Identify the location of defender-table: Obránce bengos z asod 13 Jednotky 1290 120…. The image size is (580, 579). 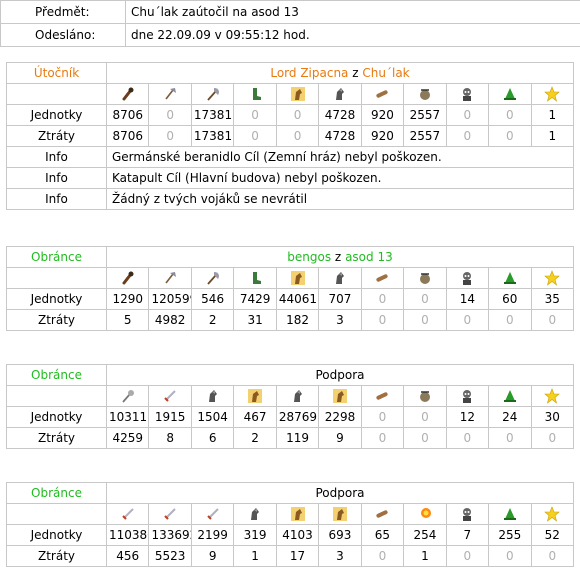
(290, 288).